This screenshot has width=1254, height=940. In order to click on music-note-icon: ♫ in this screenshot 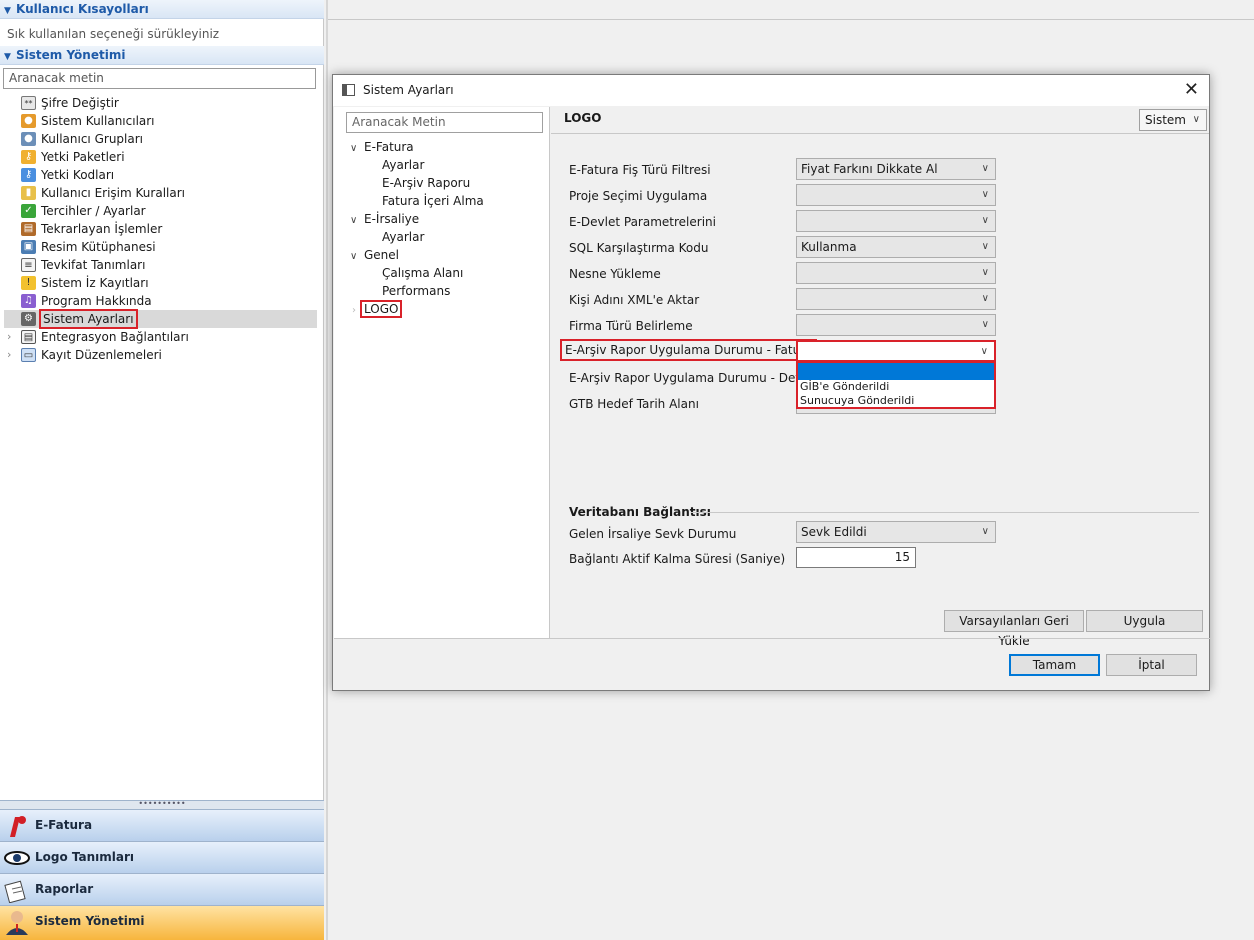, I will do `click(28, 301)`.